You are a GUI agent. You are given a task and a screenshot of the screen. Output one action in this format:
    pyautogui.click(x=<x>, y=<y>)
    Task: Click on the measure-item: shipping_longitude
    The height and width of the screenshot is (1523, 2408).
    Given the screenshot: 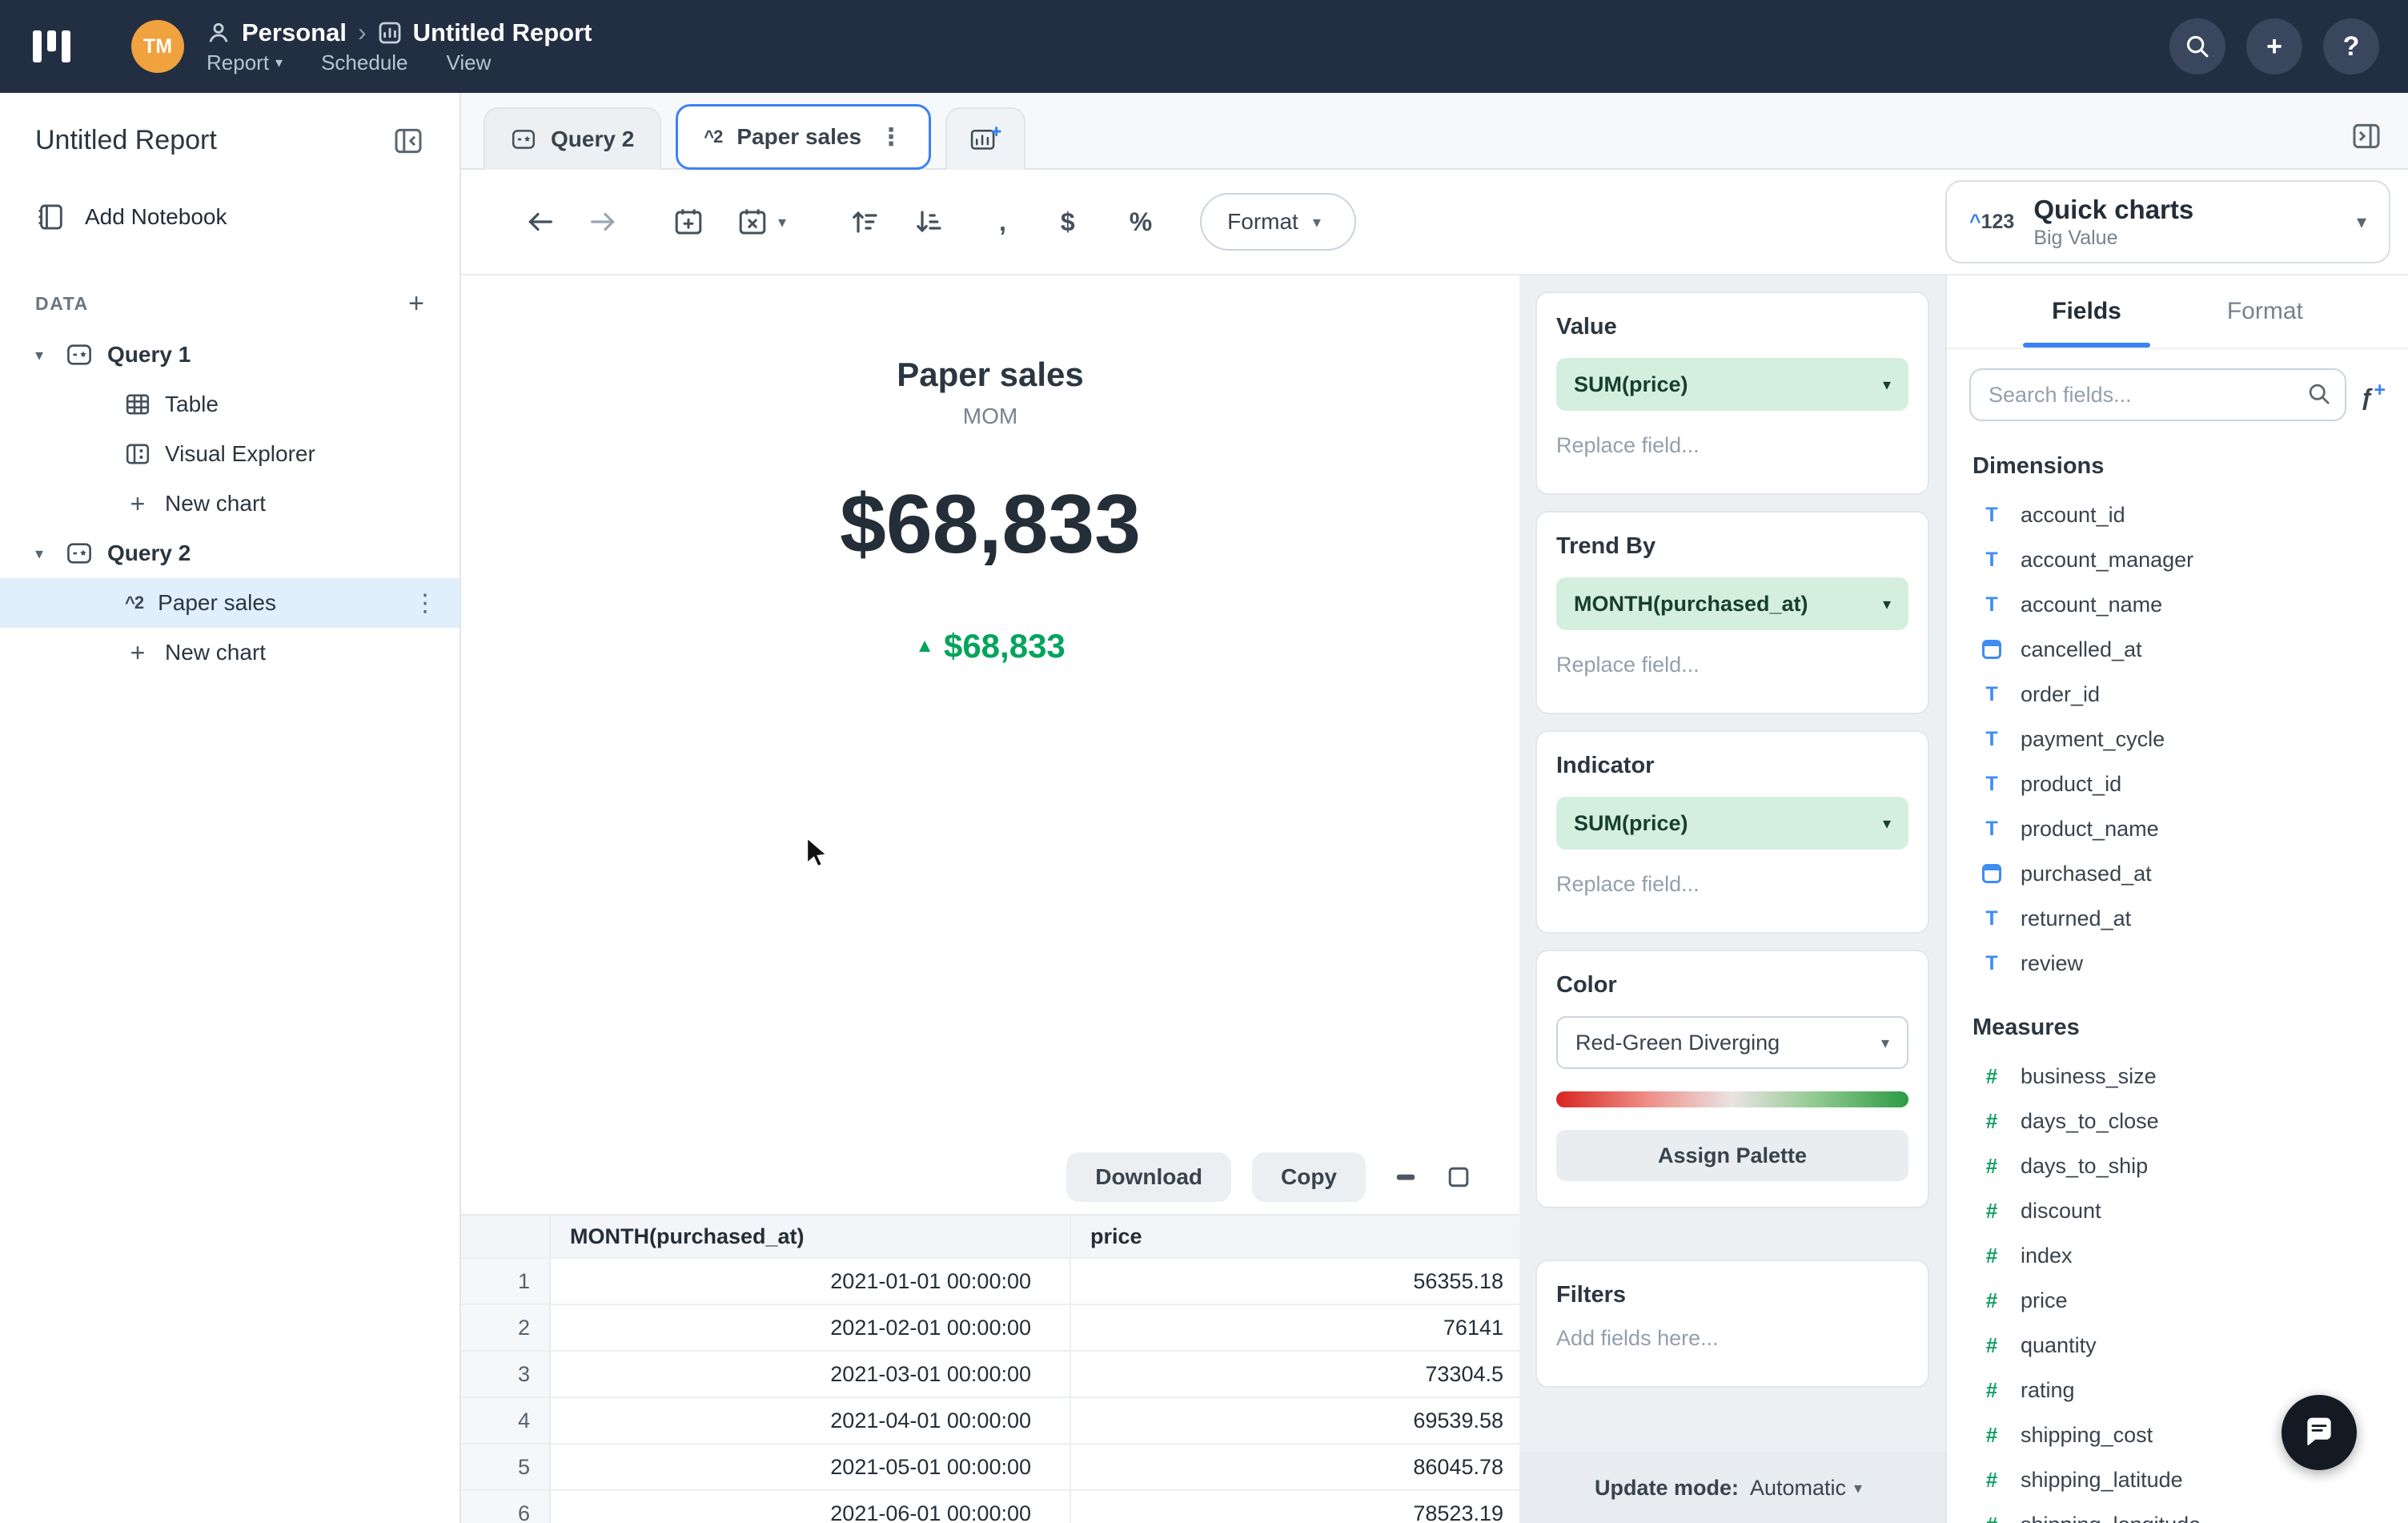 What is the action you would take?
    pyautogui.click(x=2177, y=1512)
    